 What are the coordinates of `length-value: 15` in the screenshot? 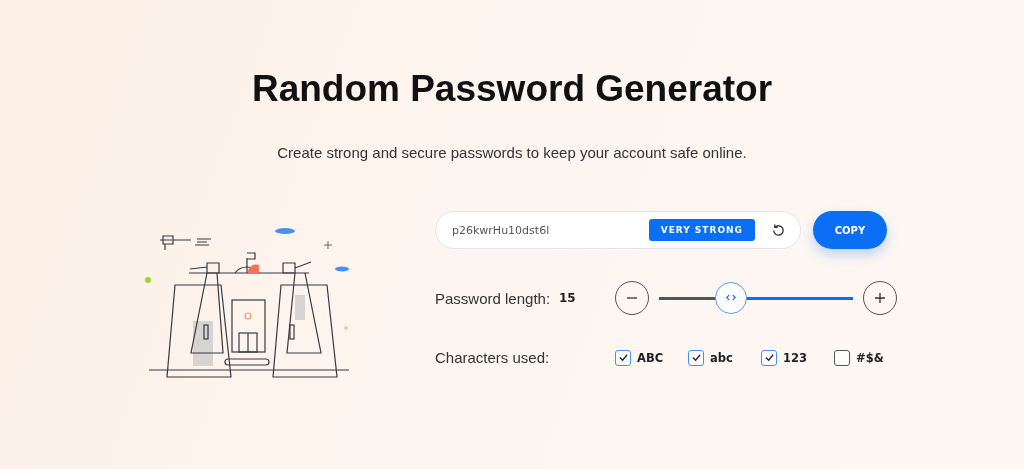 It's located at (568, 298).